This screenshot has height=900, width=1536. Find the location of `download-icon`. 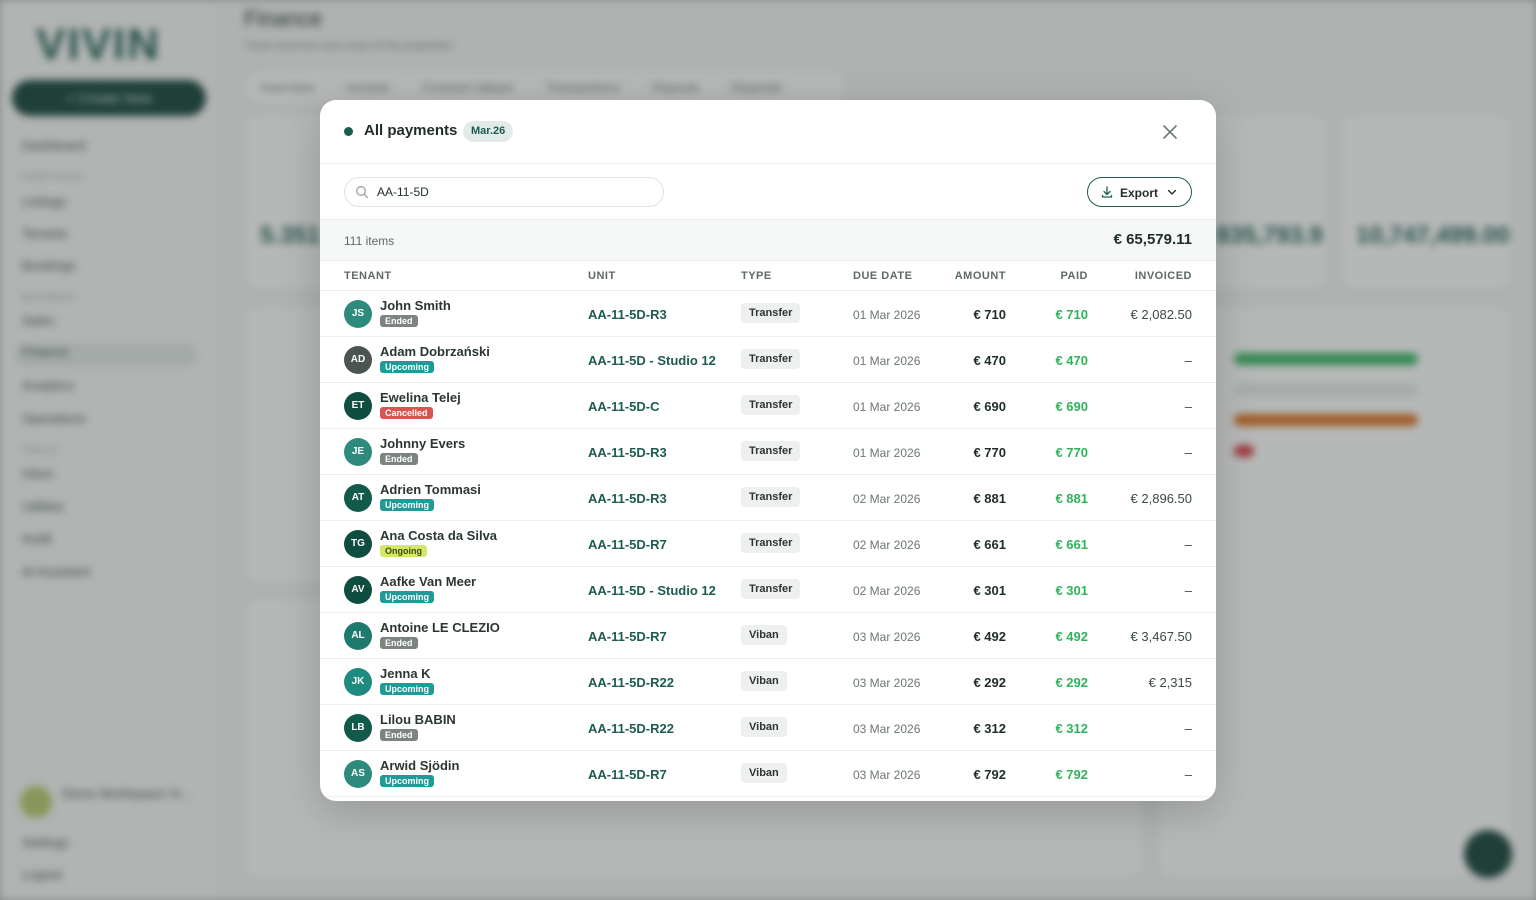

download-icon is located at coordinates (1107, 192).